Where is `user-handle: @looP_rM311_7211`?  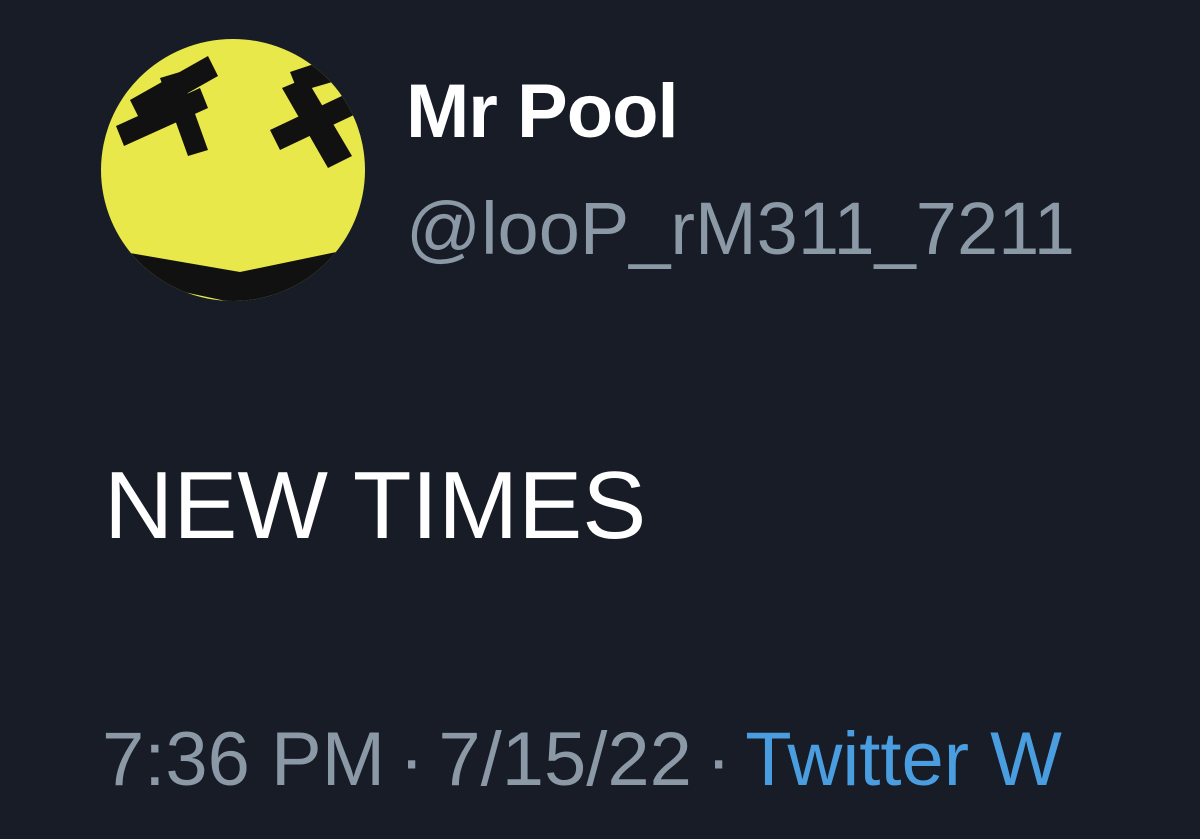
user-handle: @looP_rM311_7211 is located at coordinates (740, 229).